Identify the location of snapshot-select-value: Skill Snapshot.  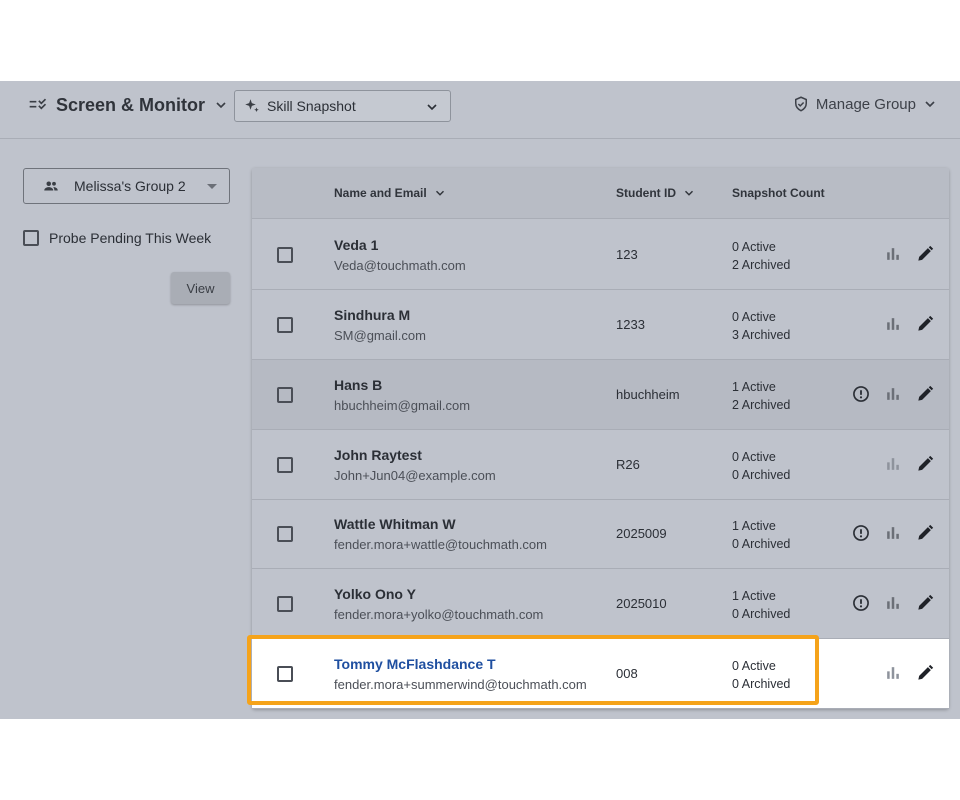
(311, 106).